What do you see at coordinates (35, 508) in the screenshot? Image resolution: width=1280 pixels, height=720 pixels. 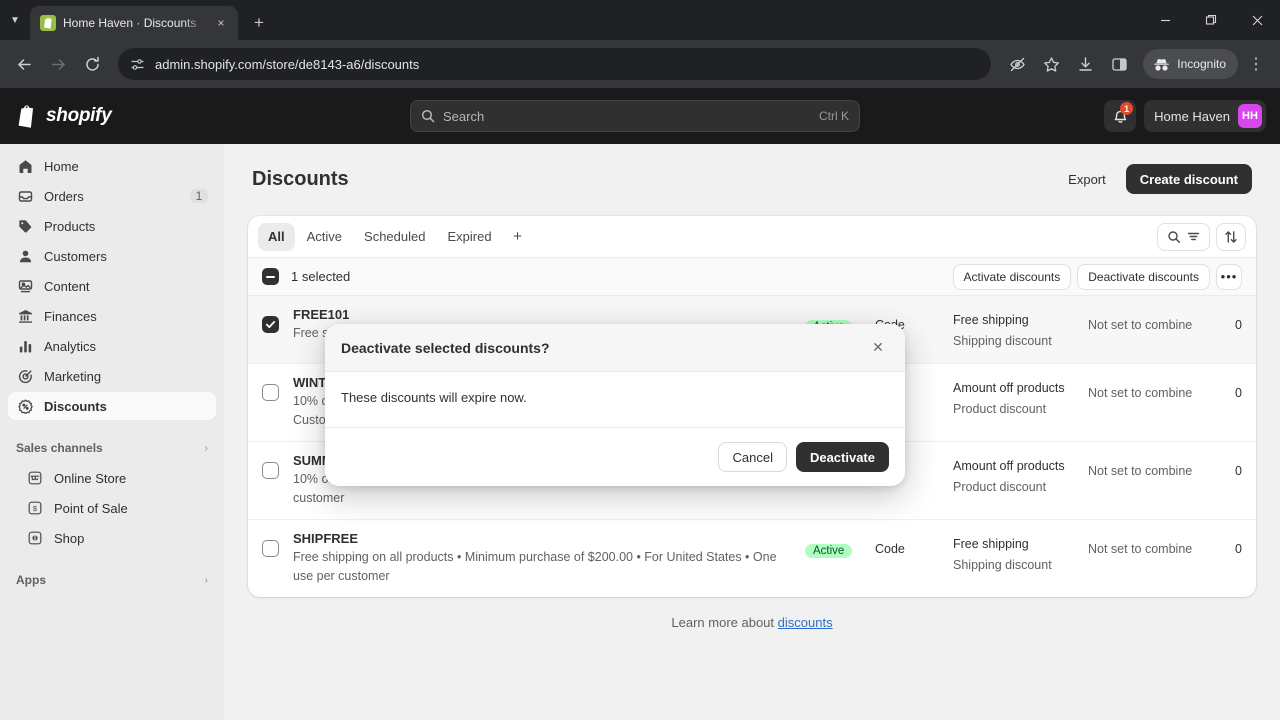 I see `point-of-sale-icon: $` at bounding box center [35, 508].